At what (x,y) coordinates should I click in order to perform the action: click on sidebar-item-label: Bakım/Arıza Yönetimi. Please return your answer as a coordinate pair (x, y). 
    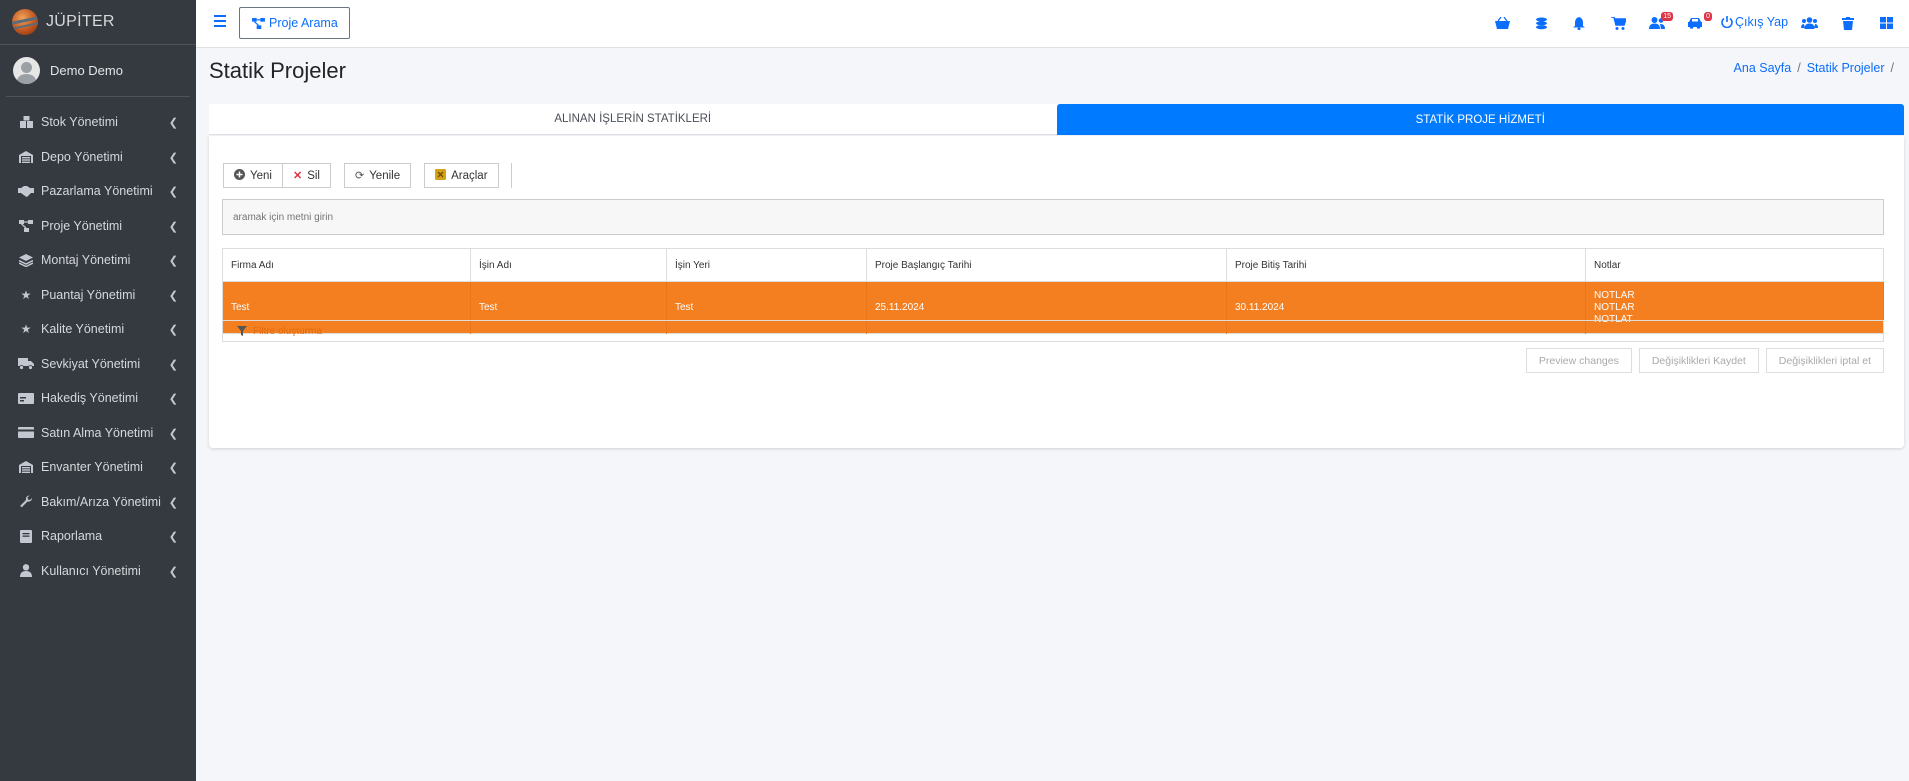
    Looking at the image, I should click on (101, 501).